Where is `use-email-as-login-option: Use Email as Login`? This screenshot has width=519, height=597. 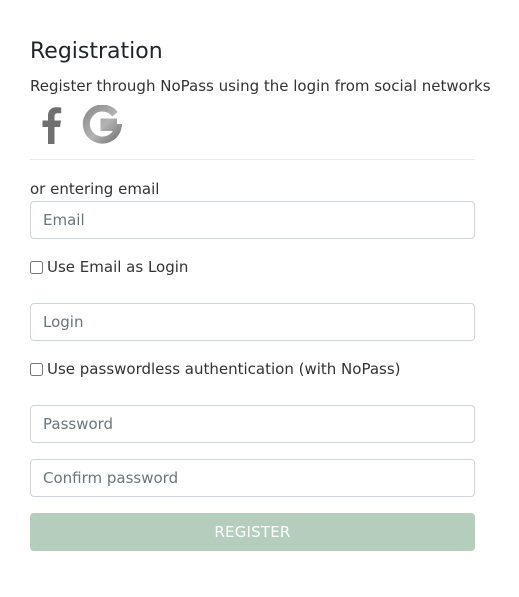
use-email-as-login-option: Use Email as Login is located at coordinates (109, 267).